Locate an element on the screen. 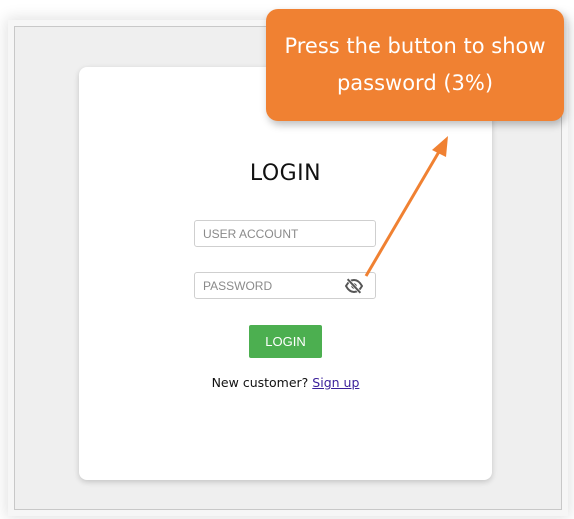 Image resolution: width=574 pixels, height=519 pixels. login-title: LOGIN is located at coordinates (285, 173).